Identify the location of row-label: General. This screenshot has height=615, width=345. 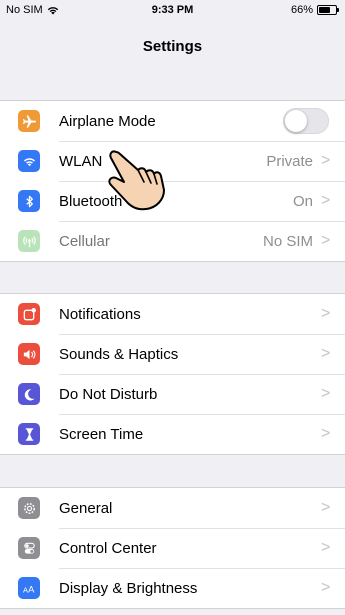
(86, 508).